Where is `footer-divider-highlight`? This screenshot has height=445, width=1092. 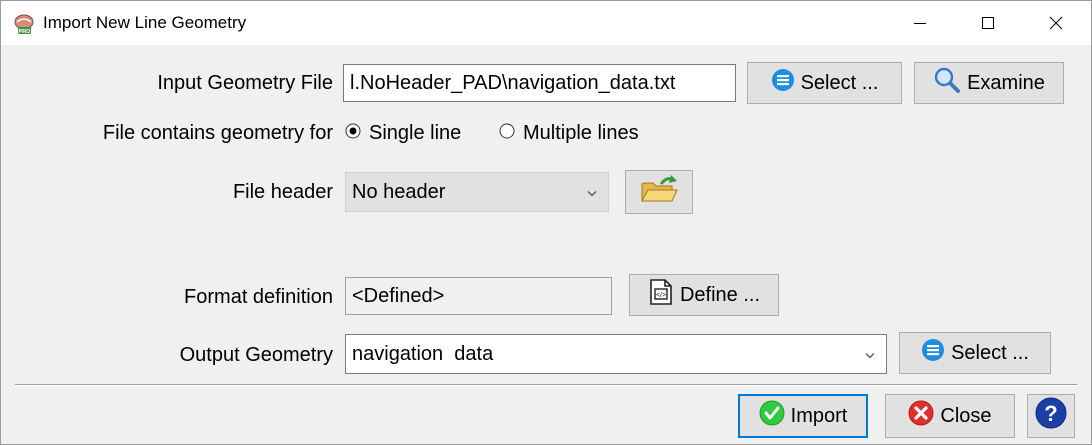
footer-divider-highlight is located at coordinates (546, 385).